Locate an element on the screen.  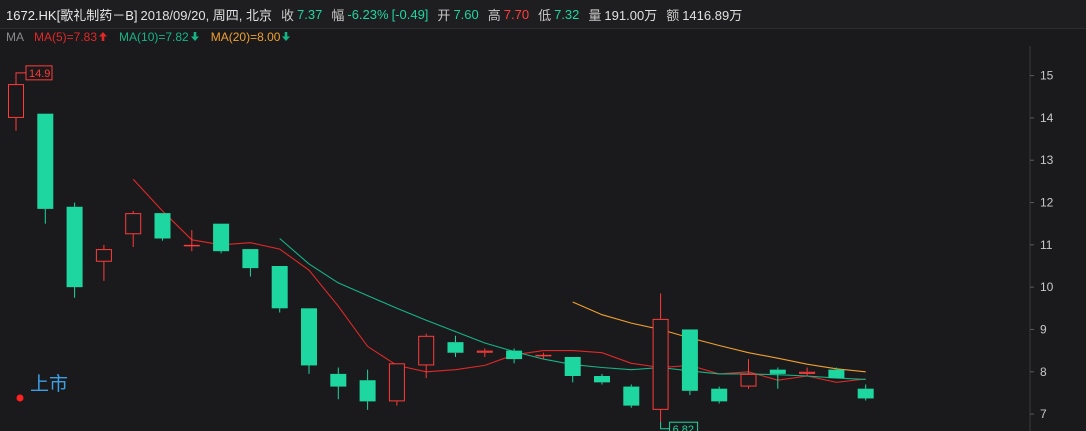
open-value: 7.60 is located at coordinates (466, 14).